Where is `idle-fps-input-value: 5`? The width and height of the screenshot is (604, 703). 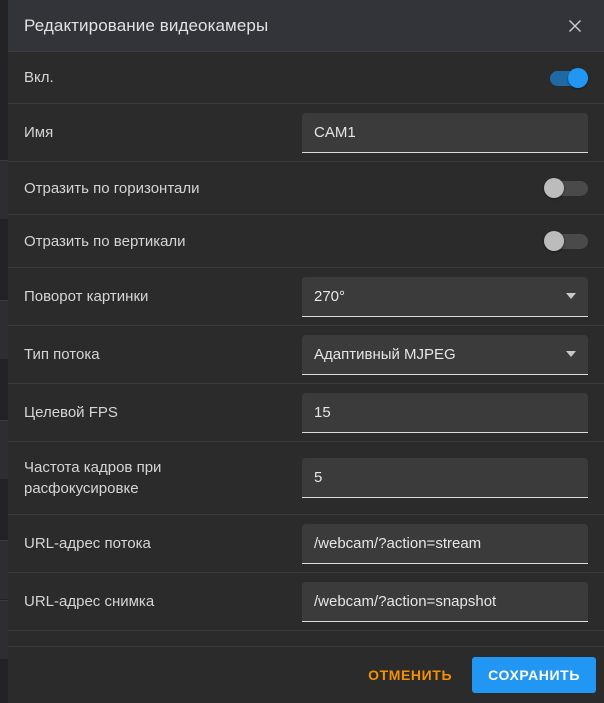 idle-fps-input-value: 5 is located at coordinates (318, 477).